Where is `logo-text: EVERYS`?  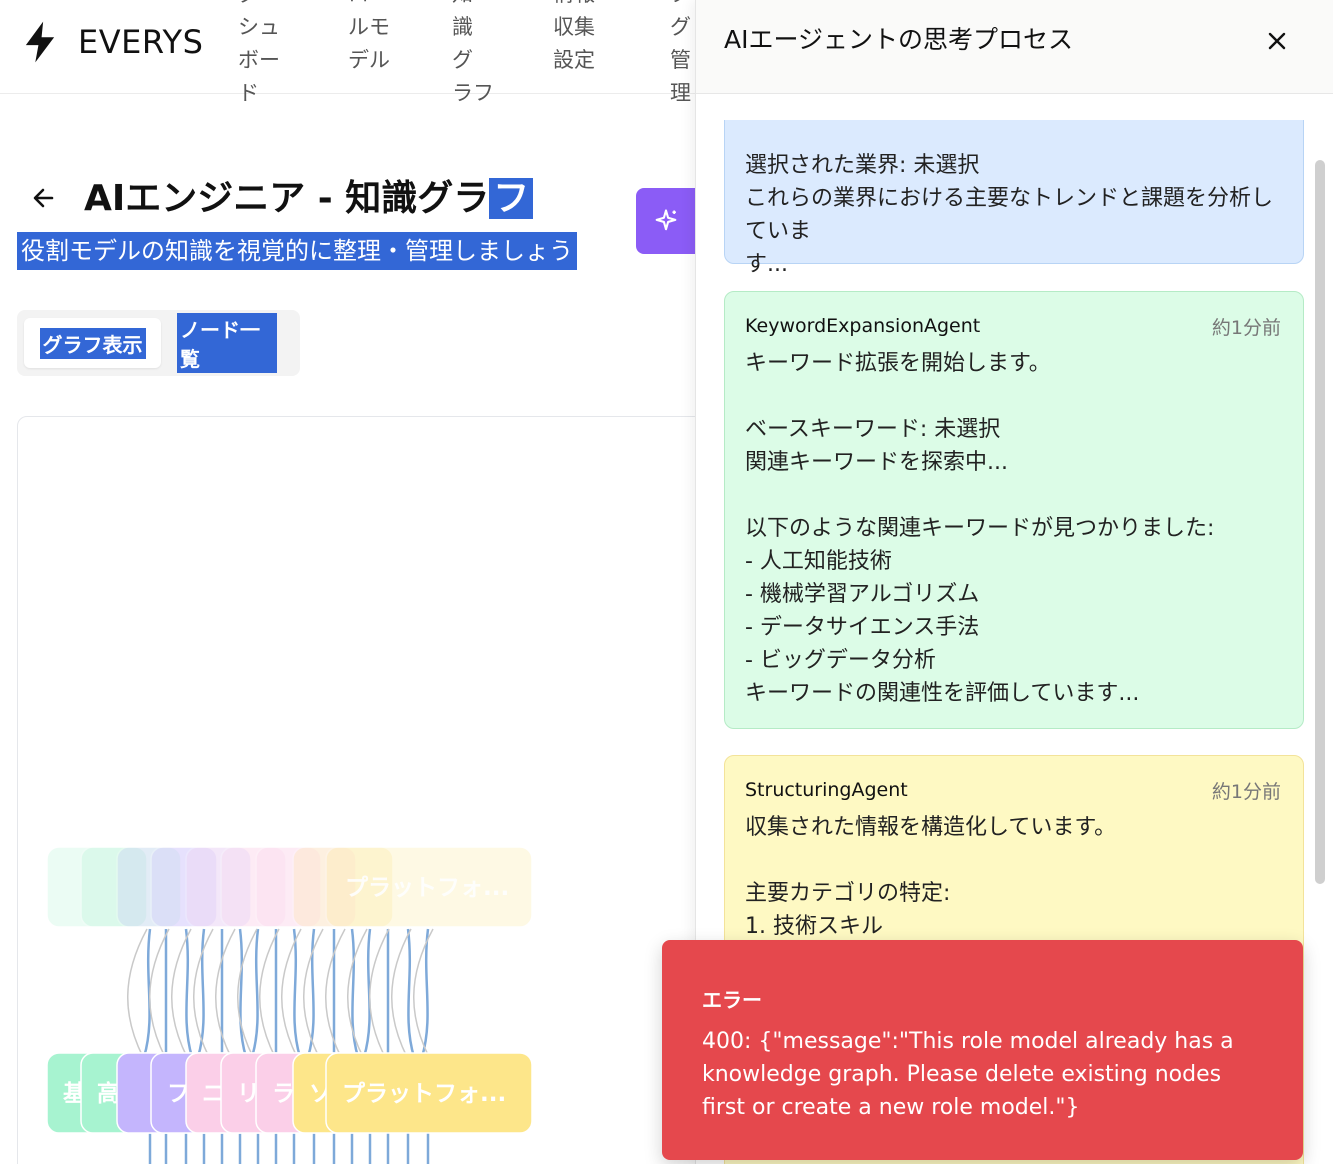
logo-text: EVERYS is located at coordinates (141, 42).